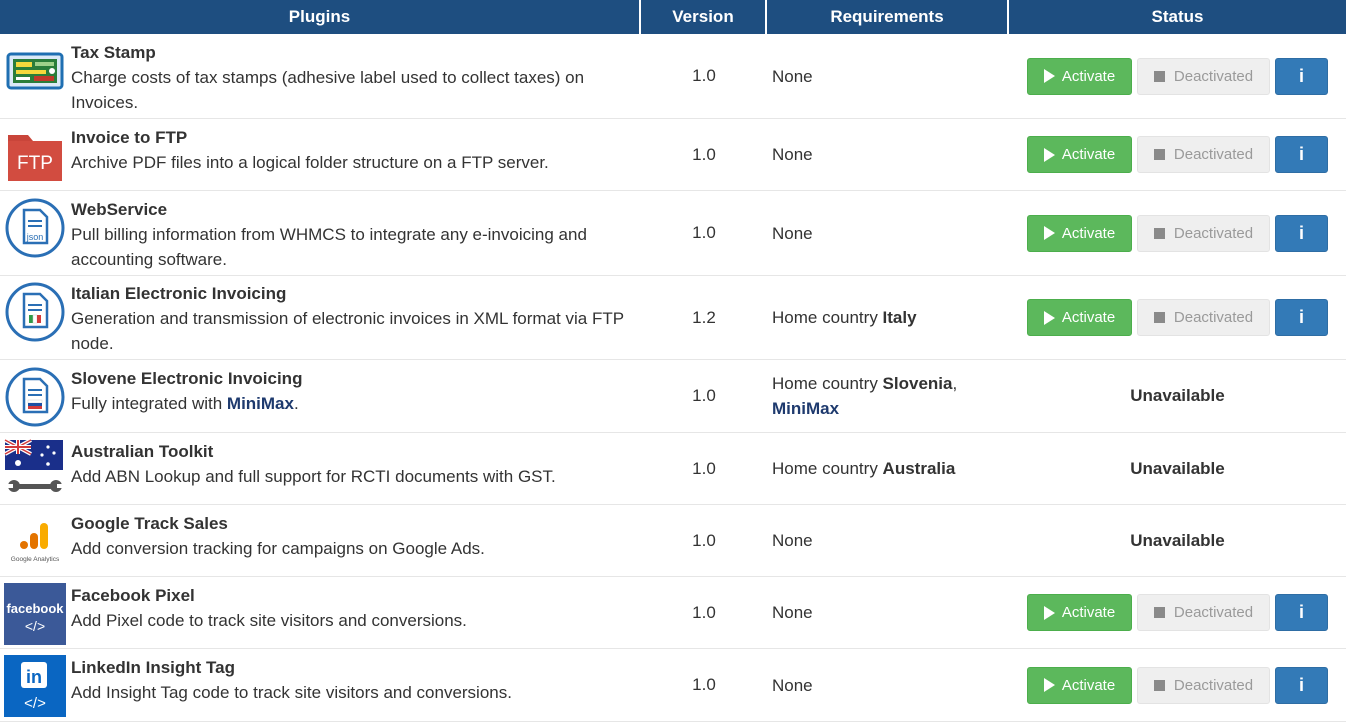  I want to click on linkedin-code-icon: in </>, so click(35, 686).